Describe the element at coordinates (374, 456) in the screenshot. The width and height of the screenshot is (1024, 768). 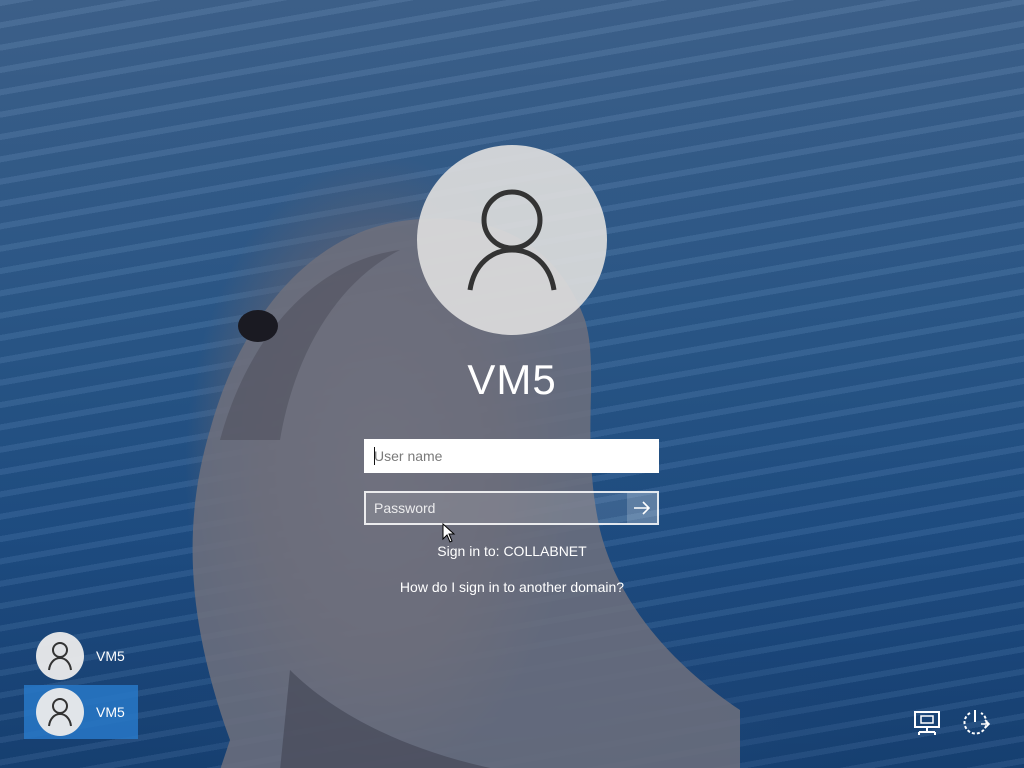
I see `text-caret` at that location.